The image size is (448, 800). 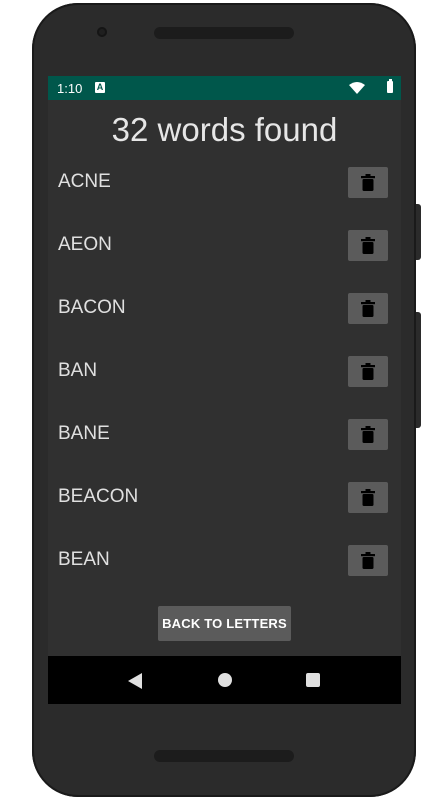 I want to click on word-label: BAN, so click(x=78, y=370).